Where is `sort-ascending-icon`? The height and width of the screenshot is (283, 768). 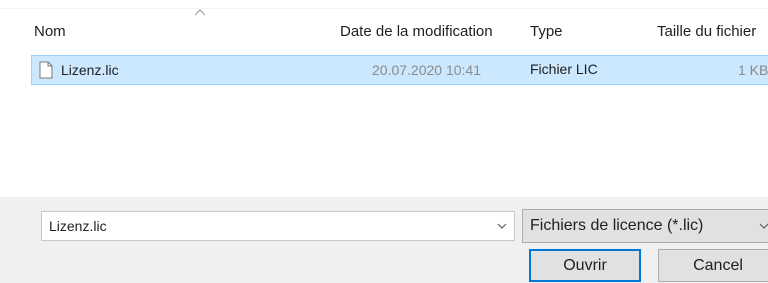 sort-ascending-icon is located at coordinates (200, 10).